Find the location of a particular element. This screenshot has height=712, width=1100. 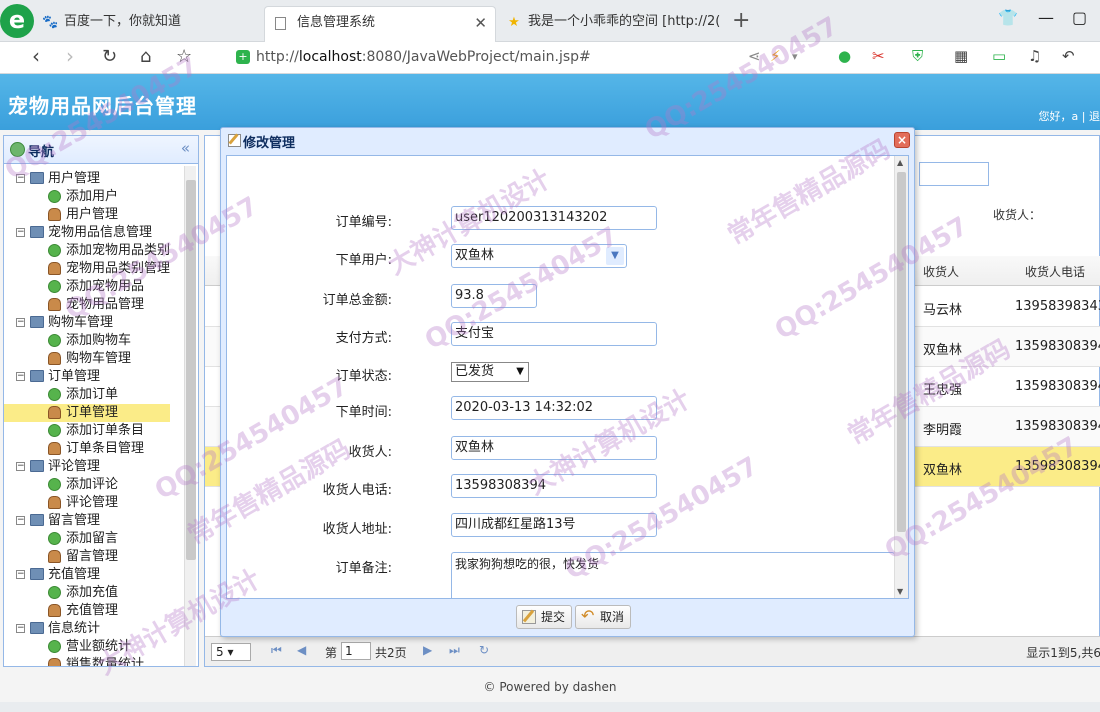

shirt-icon: 👕 is located at coordinates (1008, 17).